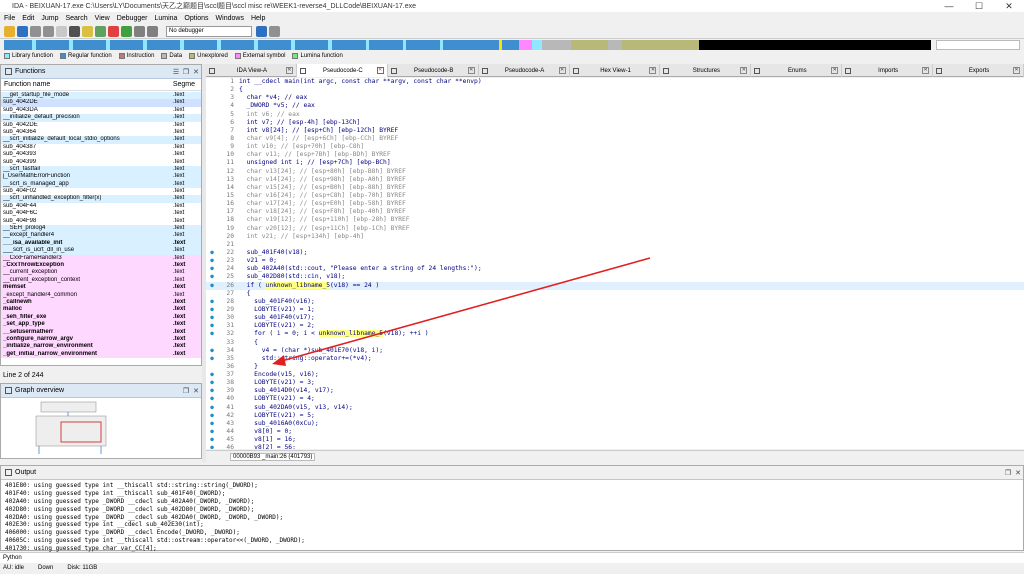 Image resolution: width=1024 pixels, height=574 pixels. I want to click on function-row: sub_404F6C .text, so click(101, 213).